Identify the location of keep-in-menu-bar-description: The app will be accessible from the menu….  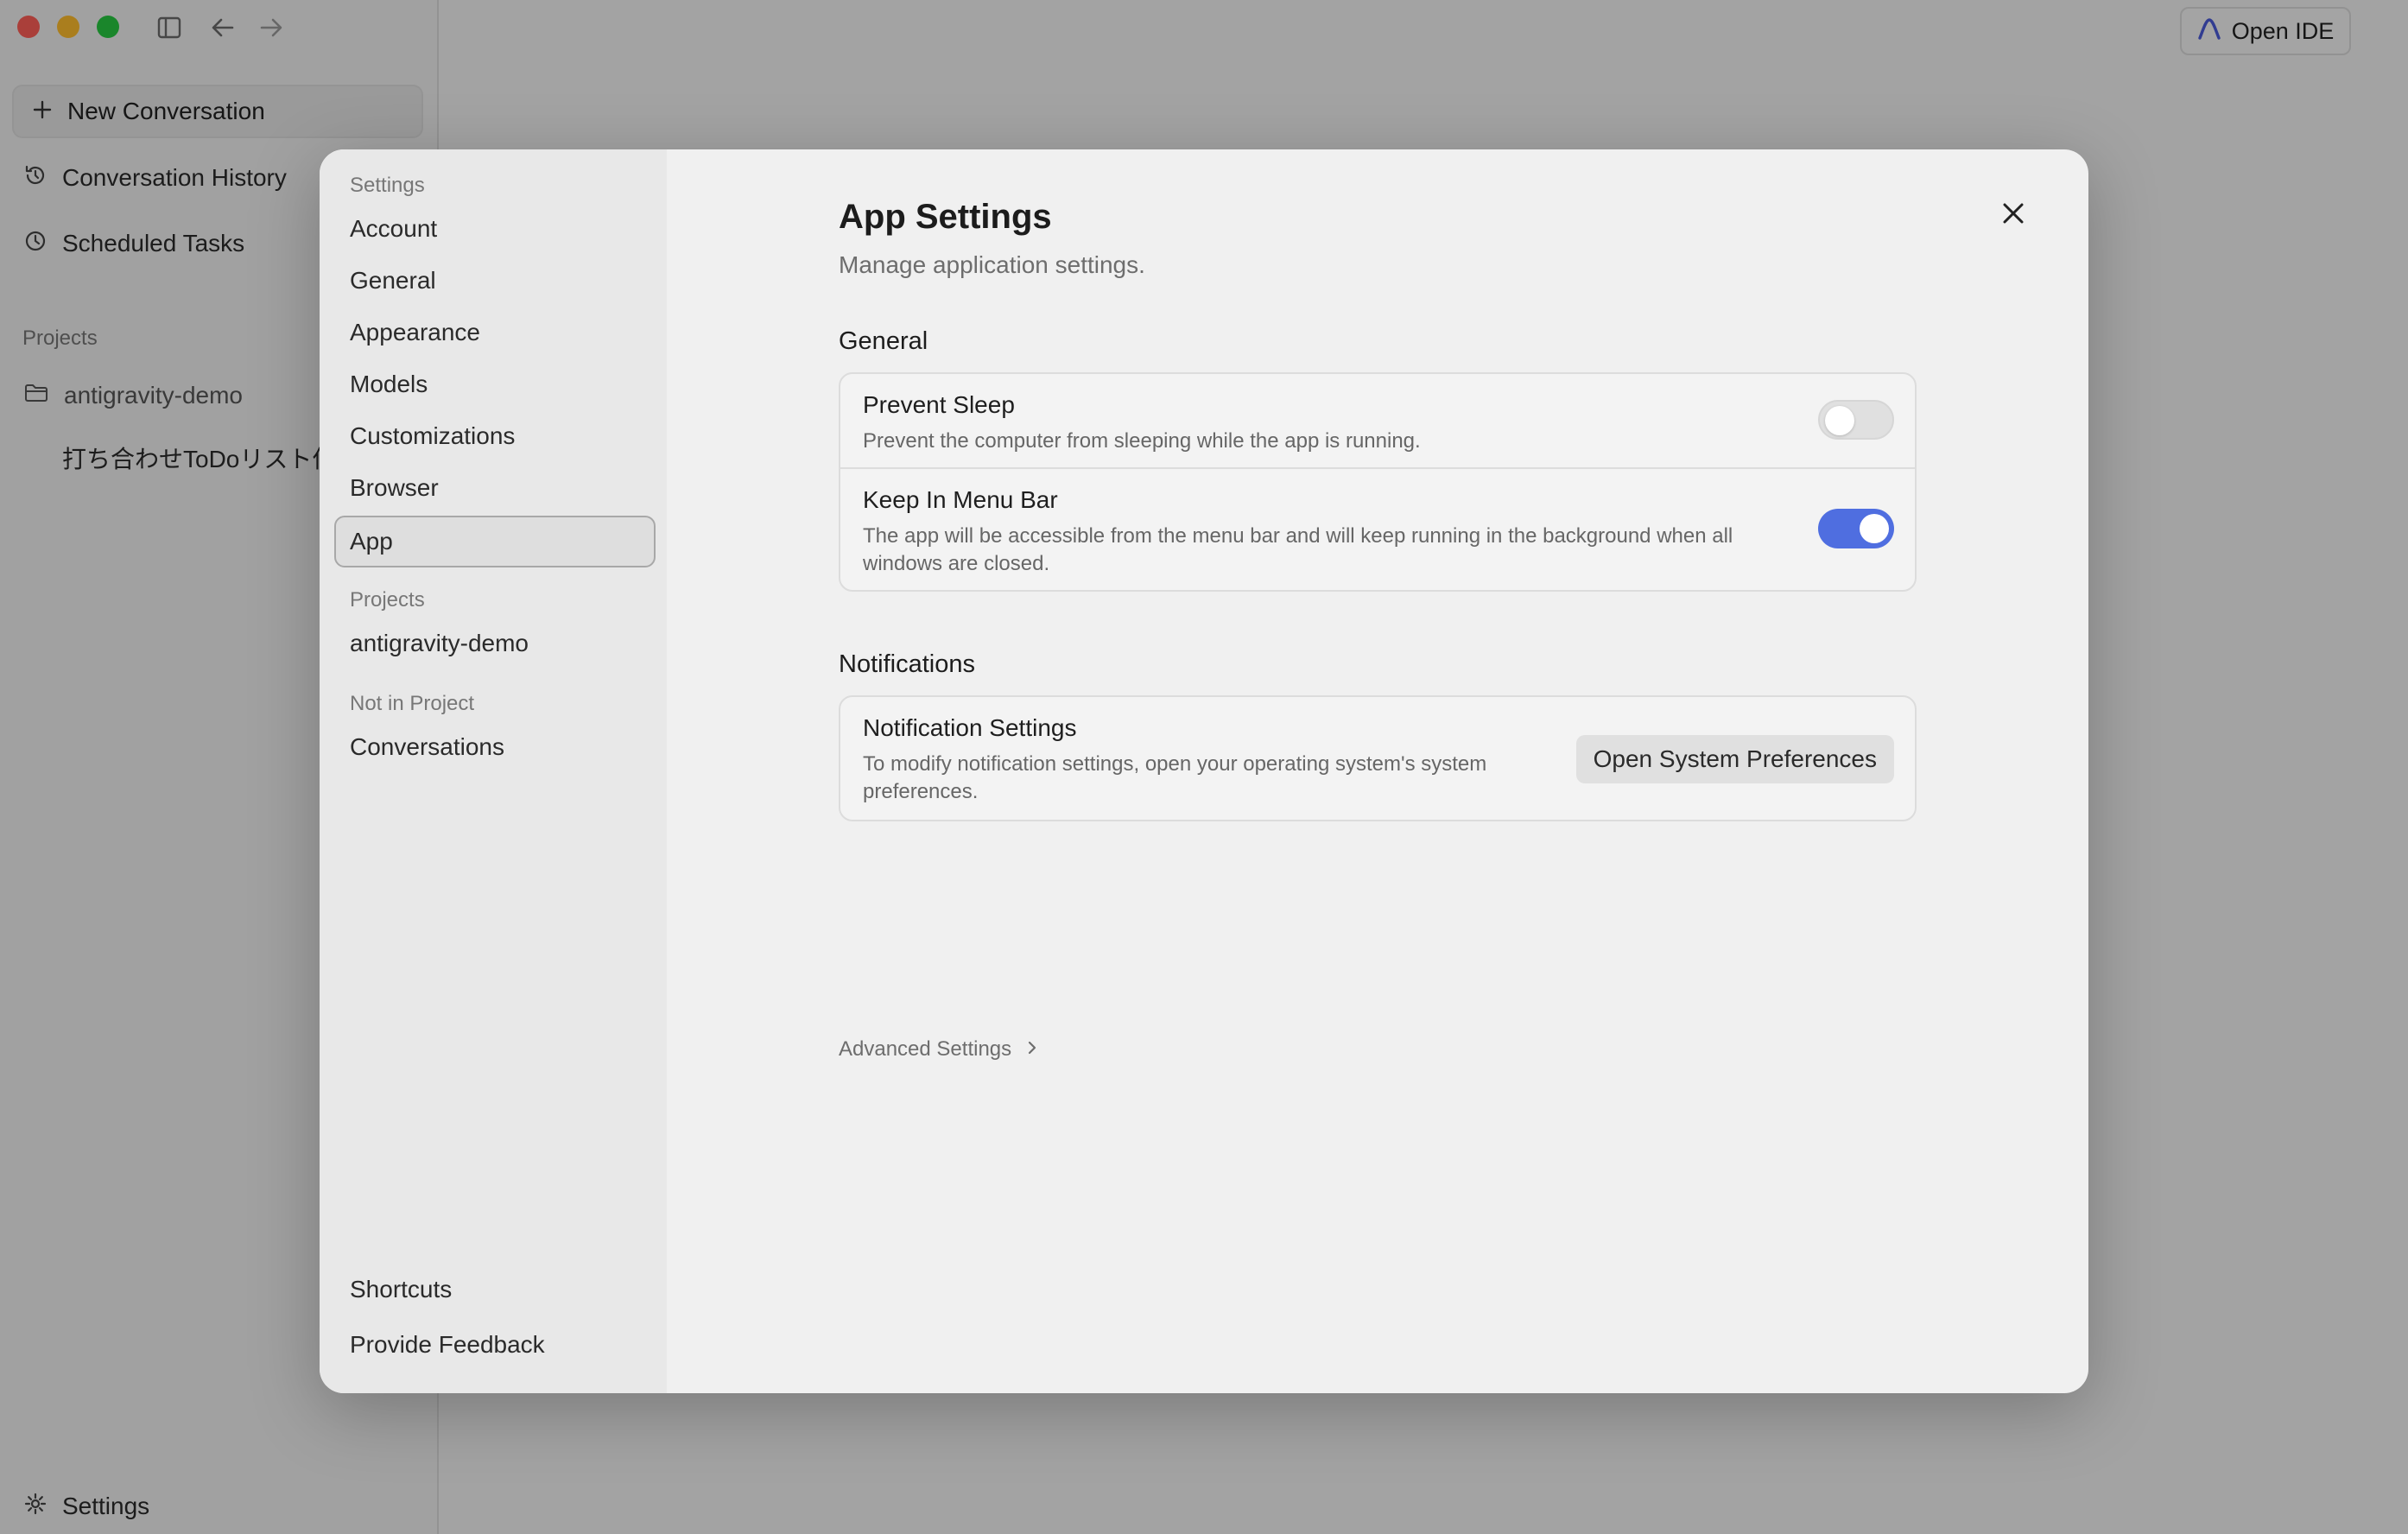
(1298, 549).